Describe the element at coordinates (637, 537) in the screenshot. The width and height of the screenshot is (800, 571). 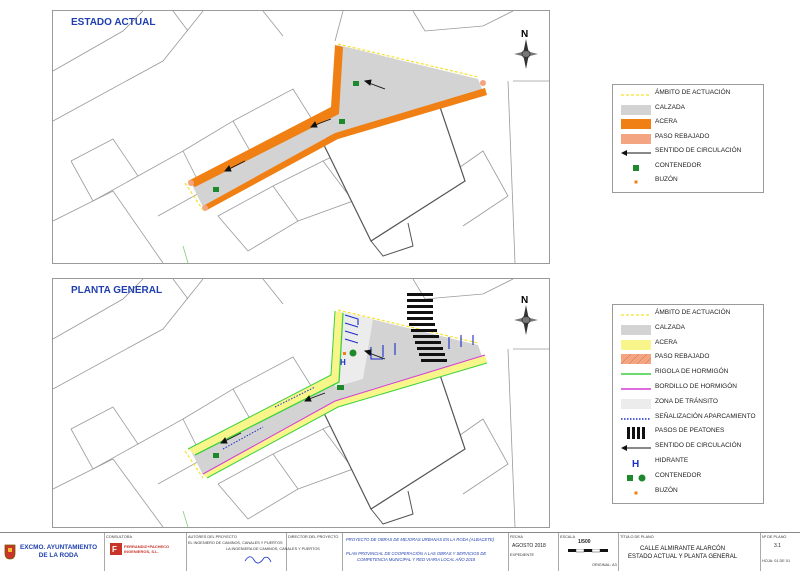
I see `titulo-head: TÍTULO DE PLANO` at that location.